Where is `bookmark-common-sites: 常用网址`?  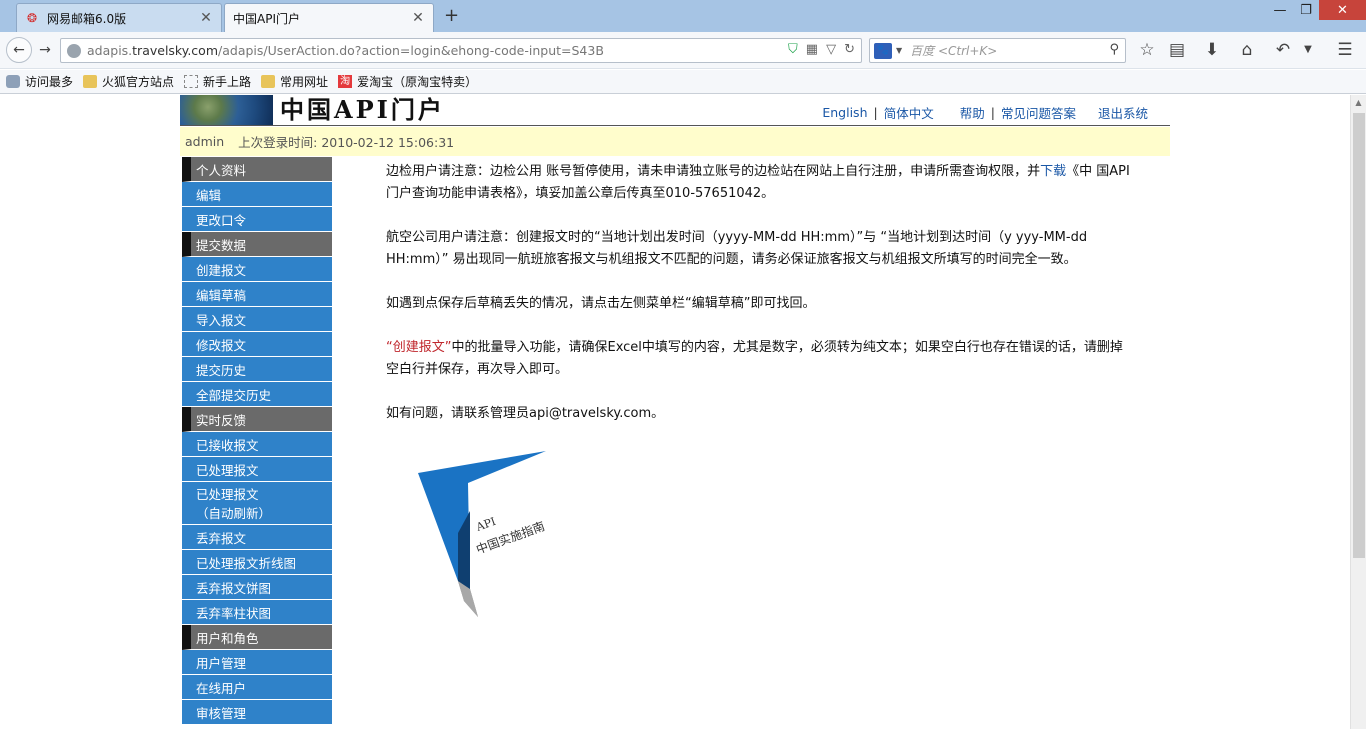 bookmark-common-sites: 常用网址 is located at coordinates (294, 81).